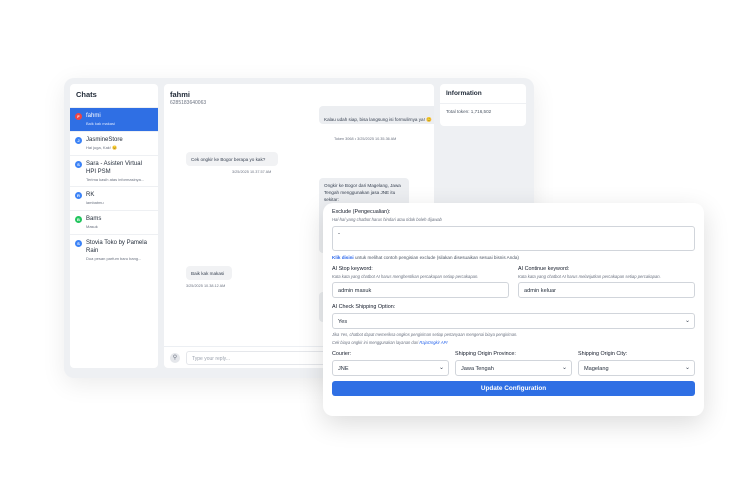 This screenshot has width=750, height=500. I want to click on contact-name: fahmi, so click(180, 94).